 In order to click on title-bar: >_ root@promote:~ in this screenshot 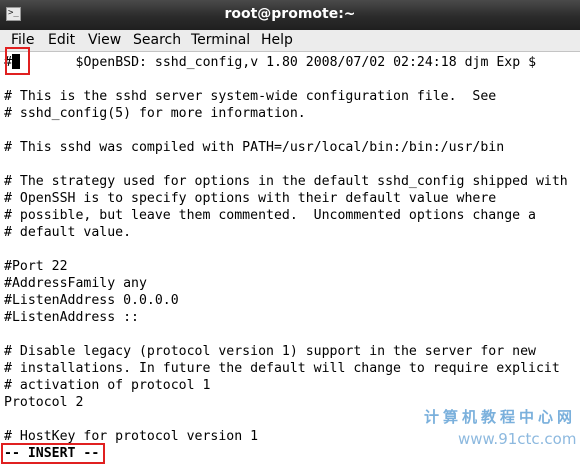, I will do `click(290, 15)`.